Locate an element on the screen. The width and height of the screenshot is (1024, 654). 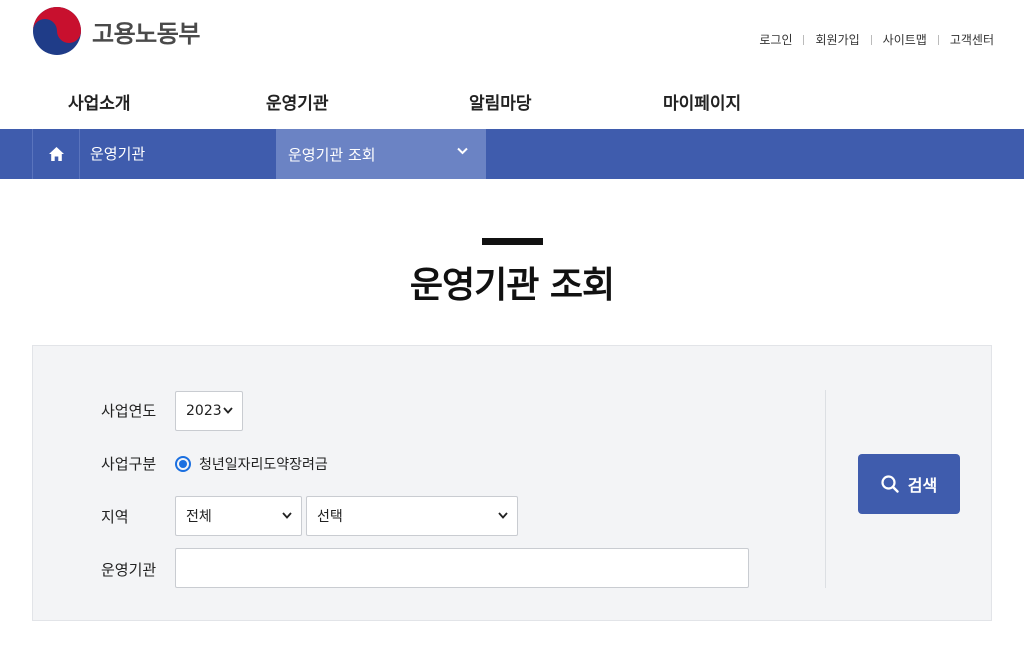
region-select-value: 전체 is located at coordinates (199, 517).